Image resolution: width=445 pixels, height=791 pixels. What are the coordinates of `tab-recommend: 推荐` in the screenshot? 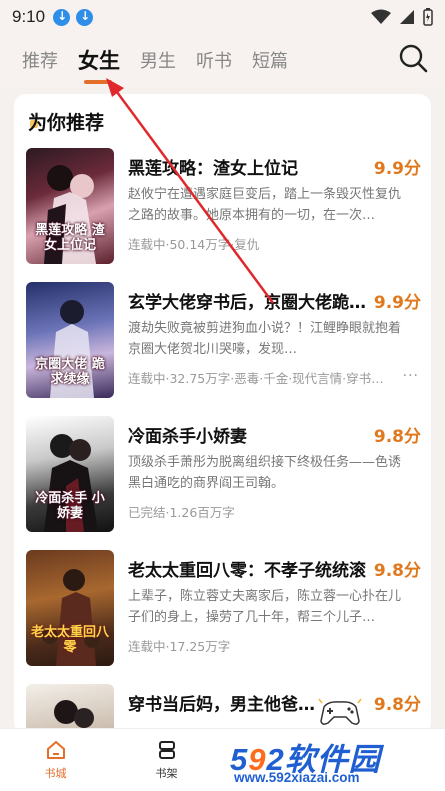 It's located at (40, 60).